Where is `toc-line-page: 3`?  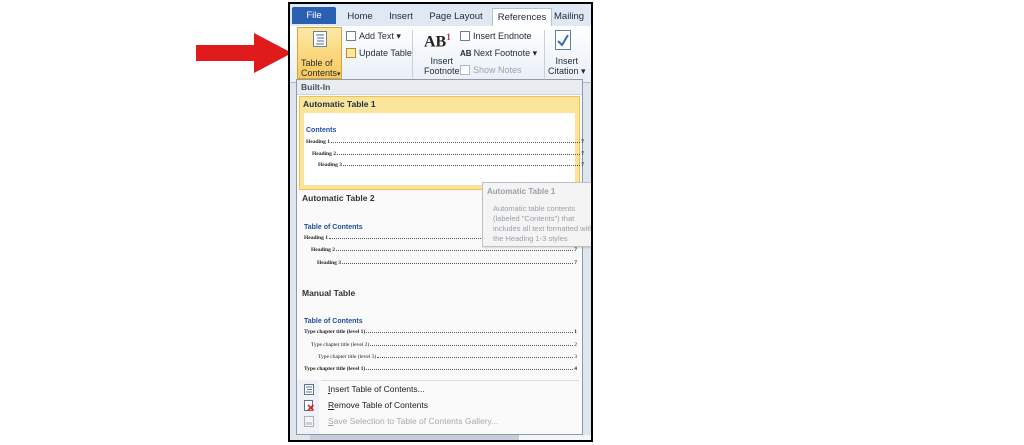
toc-line-page: 3 is located at coordinates (575, 357).